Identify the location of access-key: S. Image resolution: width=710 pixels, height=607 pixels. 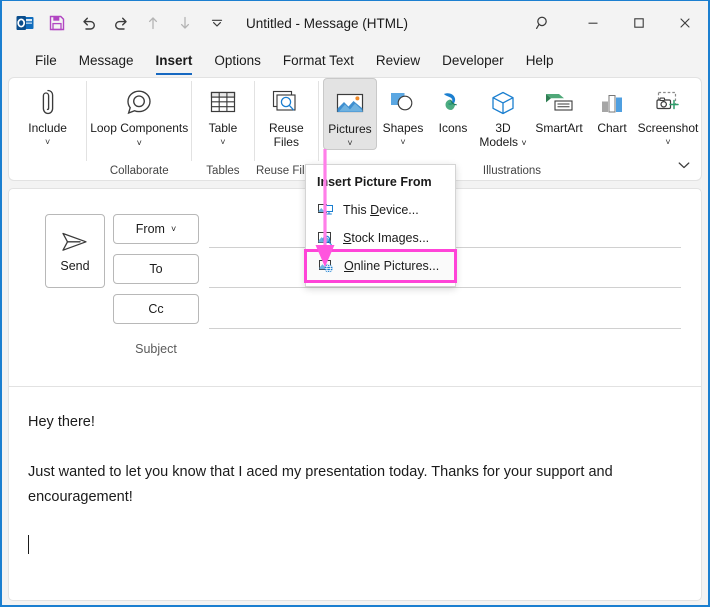
(347, 238).